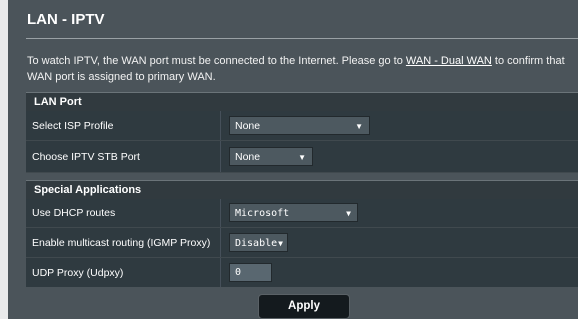  Describe the element at coordinates (271, 156) in the screenshot. I see `stb-port-select: None ▼` at that location.